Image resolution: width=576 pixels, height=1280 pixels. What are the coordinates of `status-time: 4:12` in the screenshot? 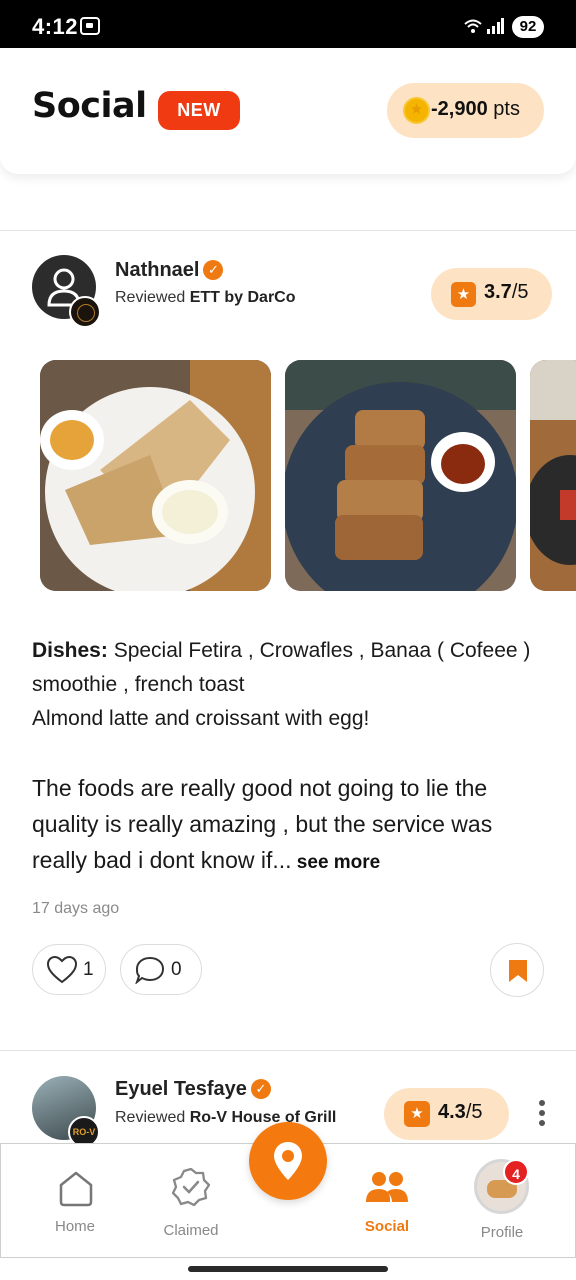 It's located at (55, 26).